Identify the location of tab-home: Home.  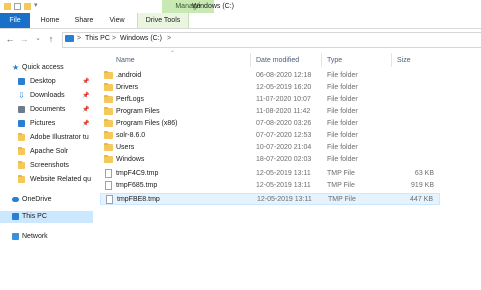
(50, 20).